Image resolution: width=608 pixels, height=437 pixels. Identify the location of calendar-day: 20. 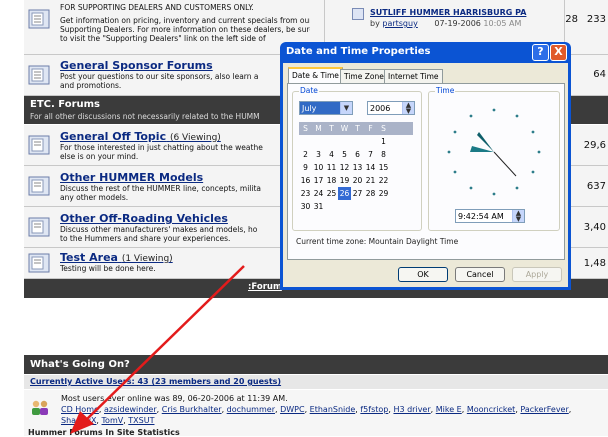
(357, 180).